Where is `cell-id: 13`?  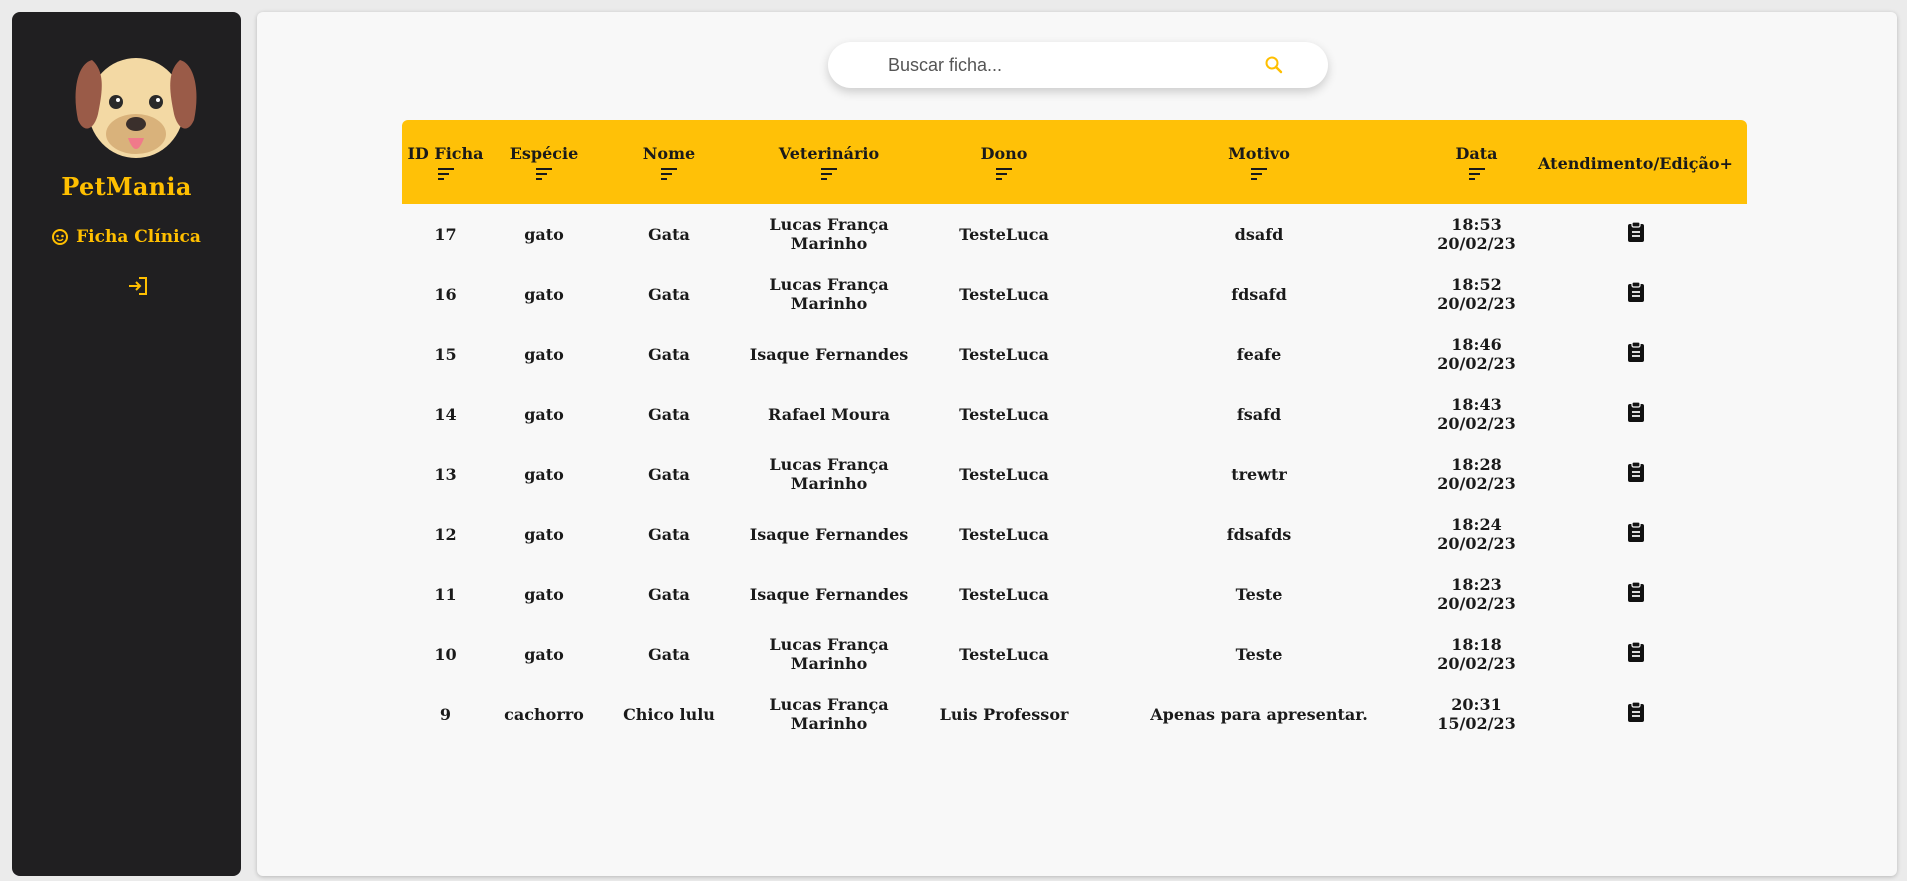 cell-id: 13 is located at coordinates (445, 474).